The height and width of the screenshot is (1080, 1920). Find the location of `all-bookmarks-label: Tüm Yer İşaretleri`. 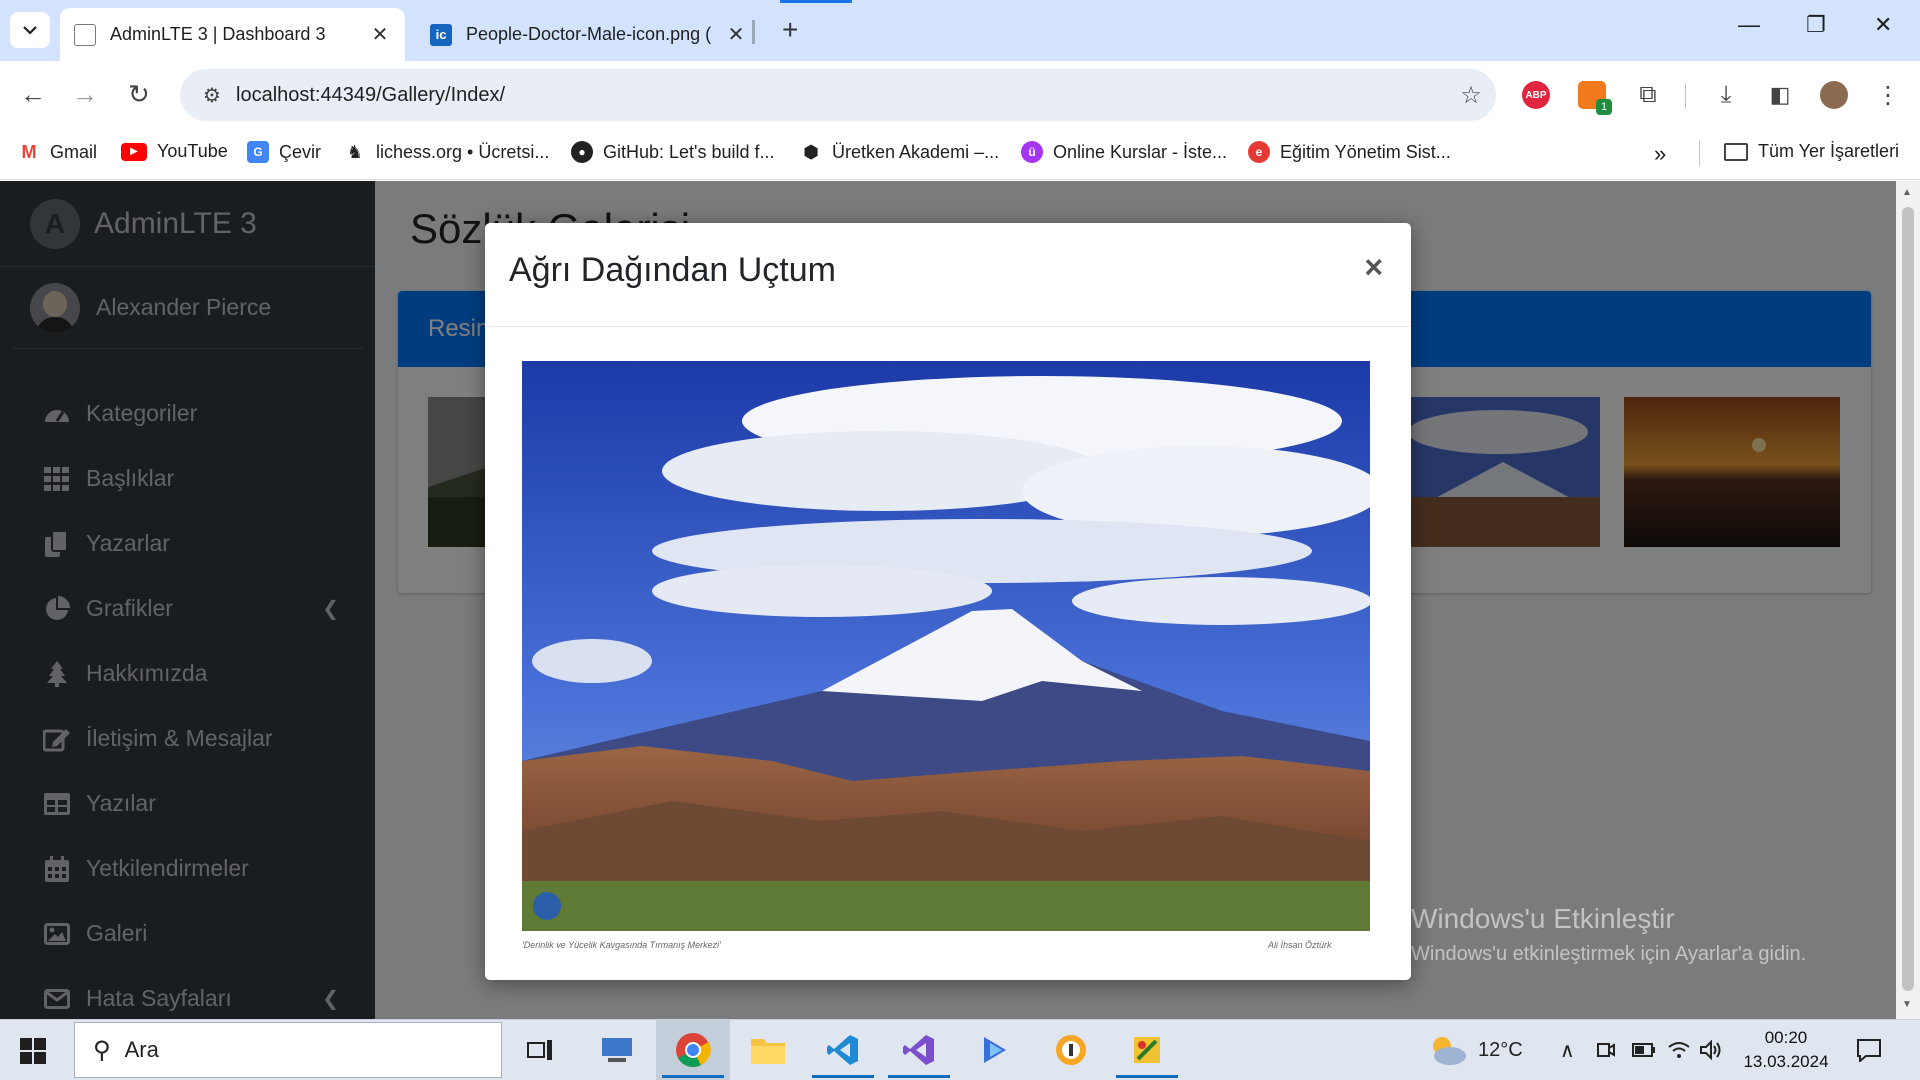

all-bookmarks-label: Tüm Yer İşaretleri is located at coordinates (1829, 151).